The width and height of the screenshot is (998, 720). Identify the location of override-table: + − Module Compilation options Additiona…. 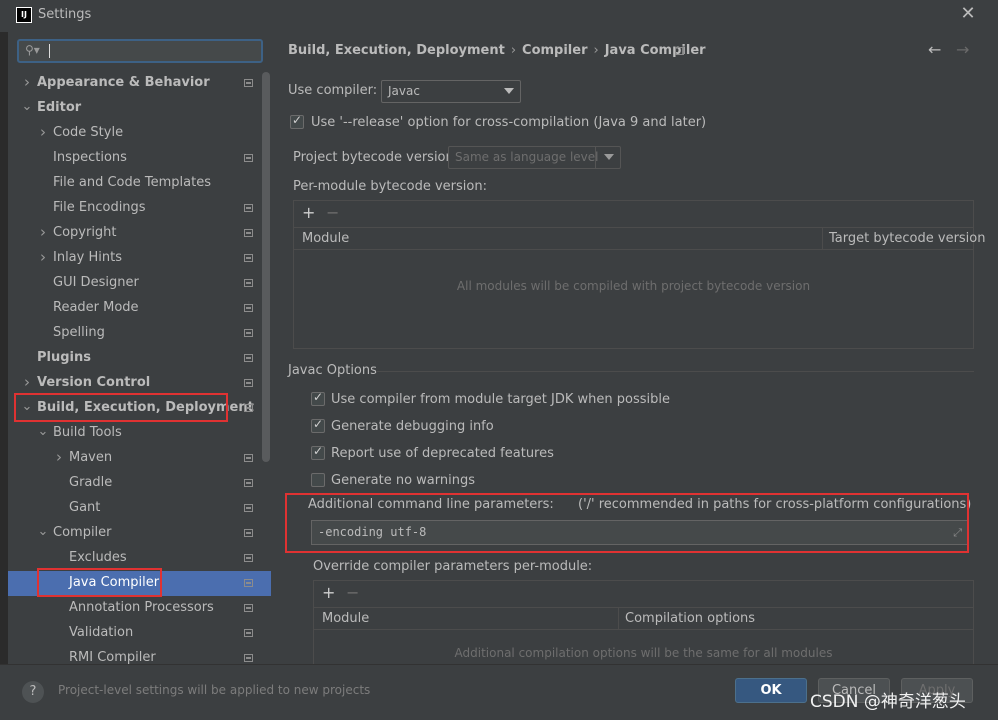
(643, 622).